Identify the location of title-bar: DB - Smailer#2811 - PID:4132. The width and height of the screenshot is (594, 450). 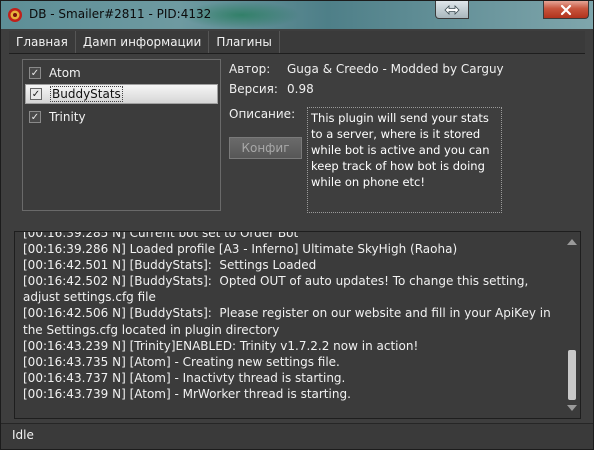
(297, 15).